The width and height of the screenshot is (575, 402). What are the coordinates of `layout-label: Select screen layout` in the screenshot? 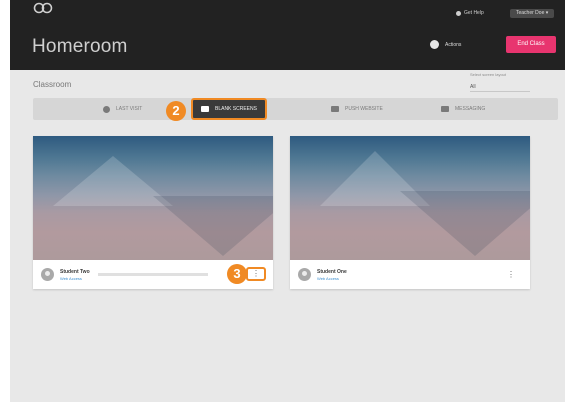 It's located at (488, 74).